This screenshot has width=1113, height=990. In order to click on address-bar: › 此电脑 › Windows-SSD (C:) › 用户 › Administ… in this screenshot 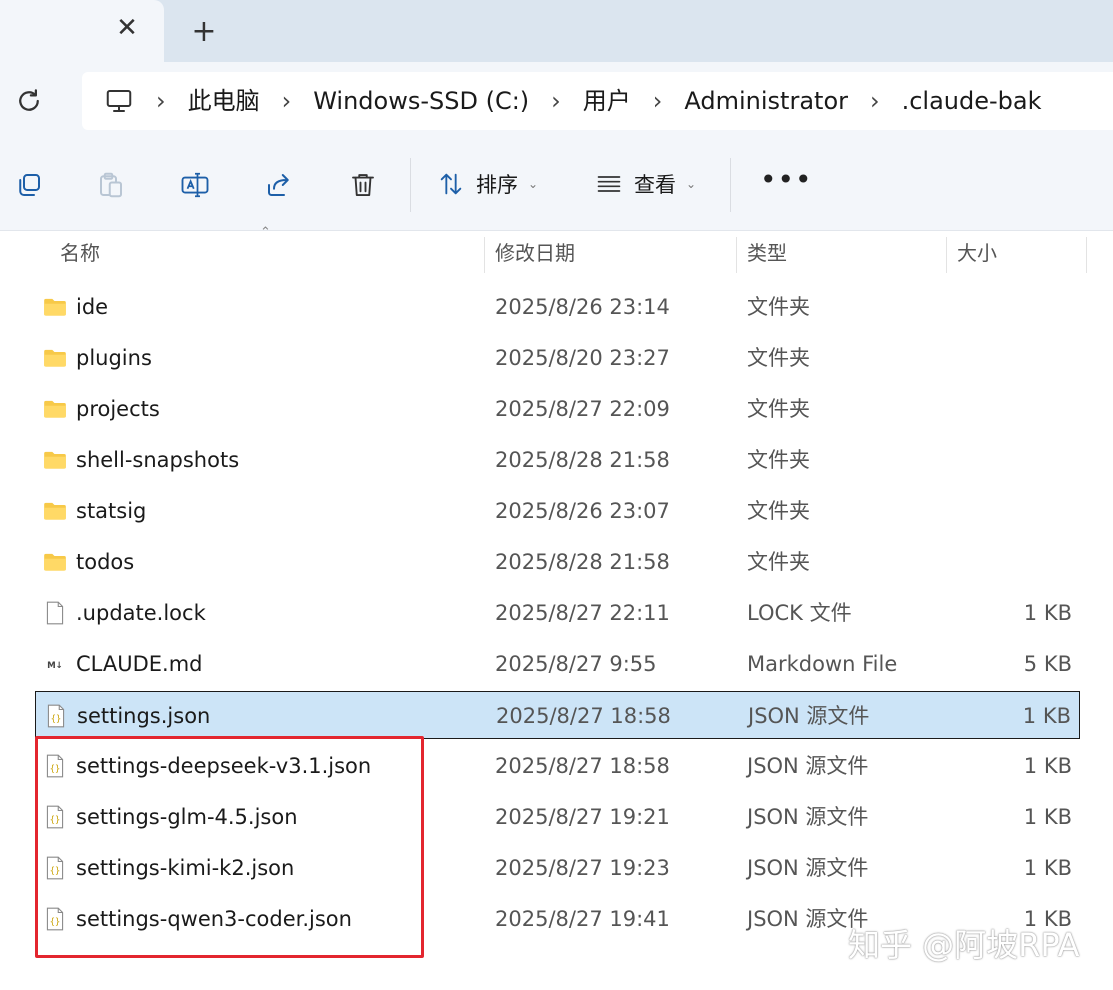, I will do `click(597, 101)`.